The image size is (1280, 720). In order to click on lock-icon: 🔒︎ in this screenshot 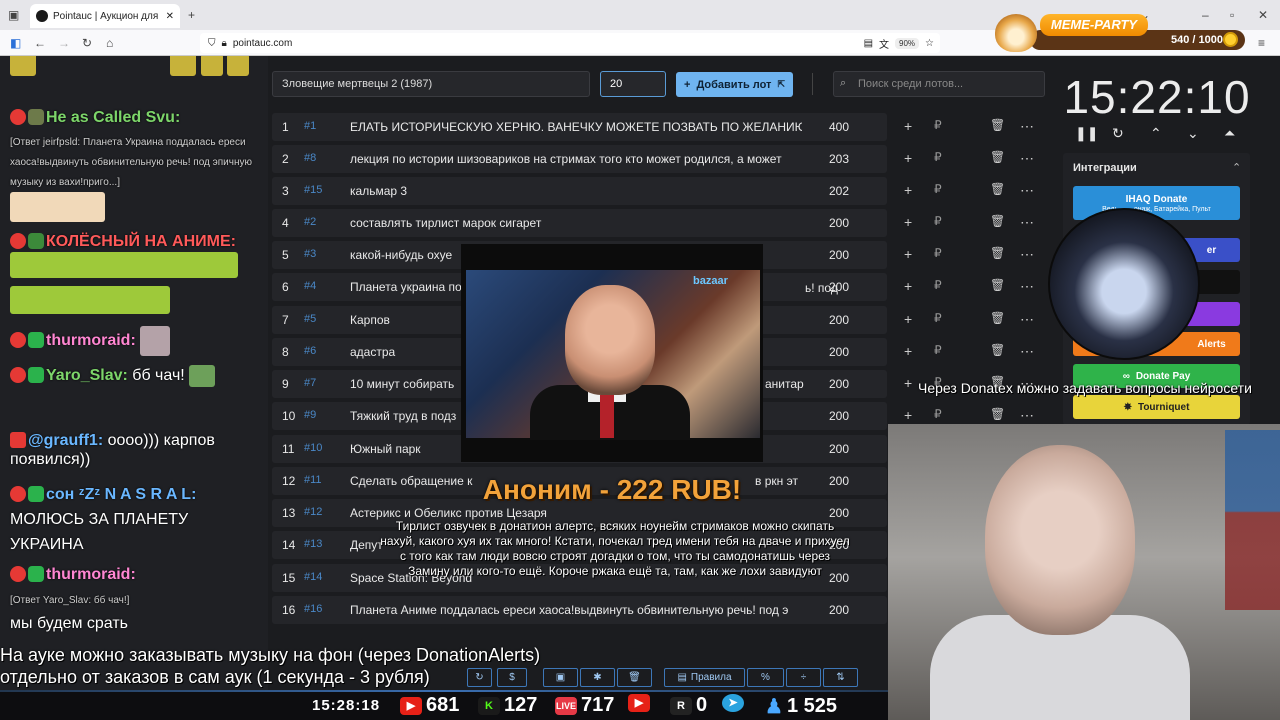, I will do `click(224, 43)`.